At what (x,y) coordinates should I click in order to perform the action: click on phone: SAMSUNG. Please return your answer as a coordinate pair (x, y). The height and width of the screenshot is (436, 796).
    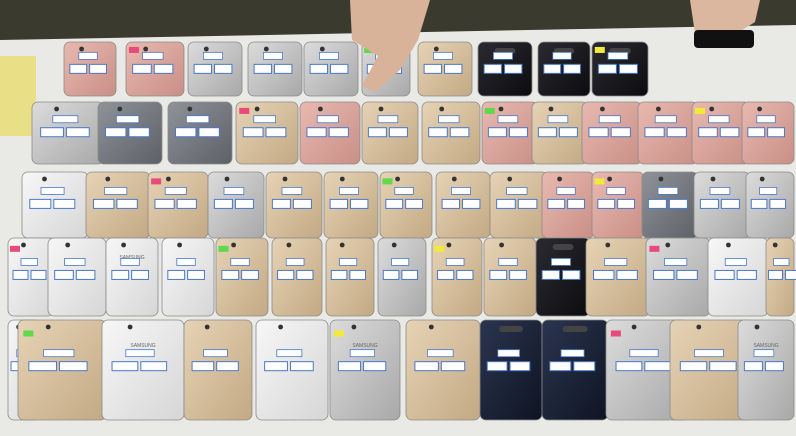
    Looking at the image, I should click on (365, 370).